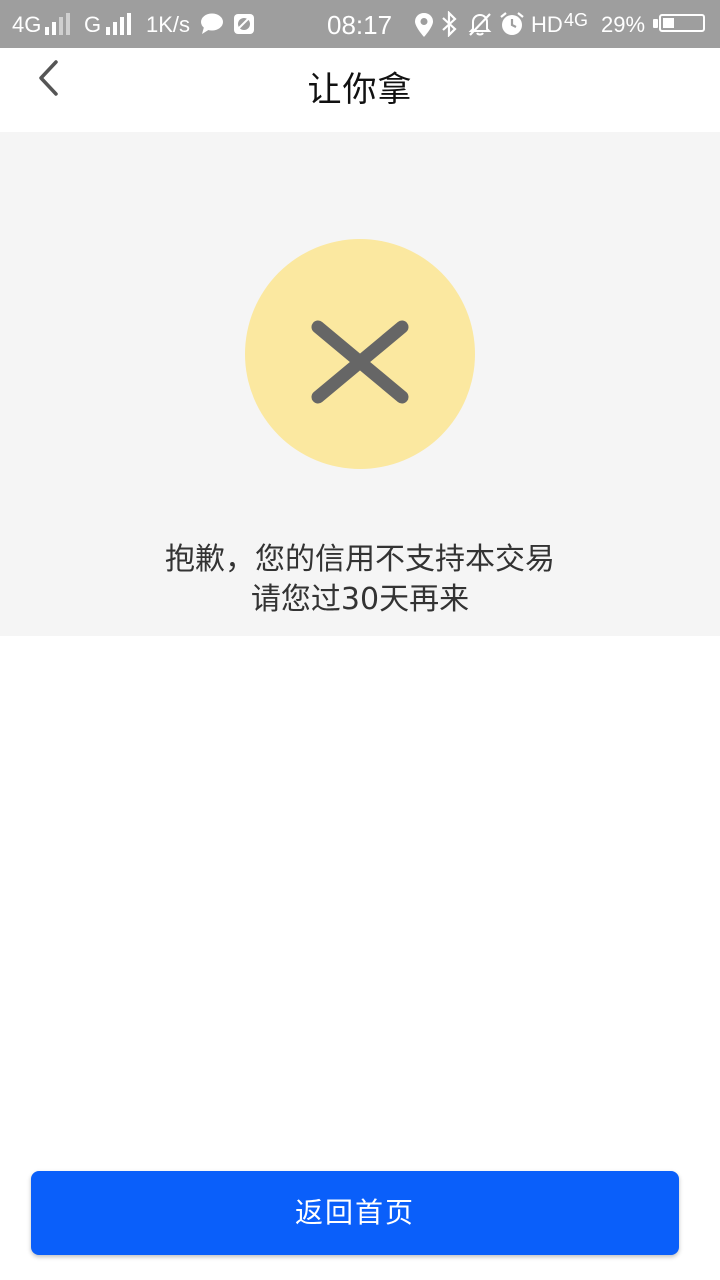 The height and width of the screenshot is (1280, 720). What do you see at coordinates (168, 24) in the screenshot?
I see `network-speed: 1K/s` at bounding box center [168, 24].